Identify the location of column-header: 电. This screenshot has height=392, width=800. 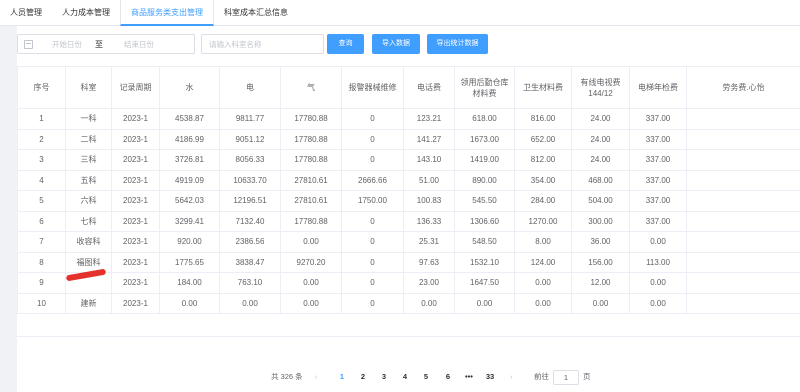
(250, 87).